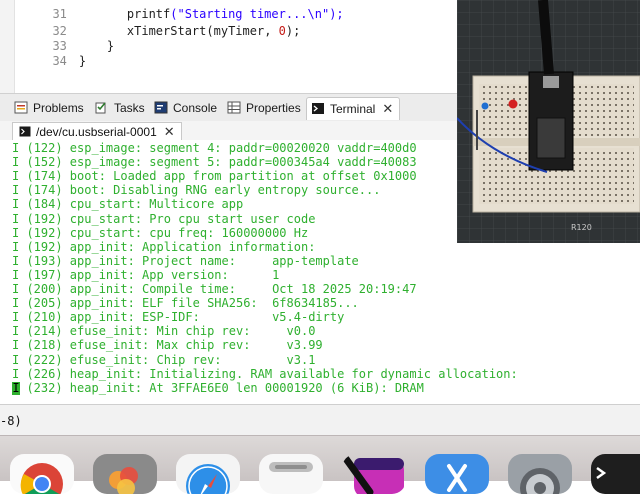  I want to click on terminal-line: I (222) efuse_init: Chip rev: v3.1, so click(164, 359).